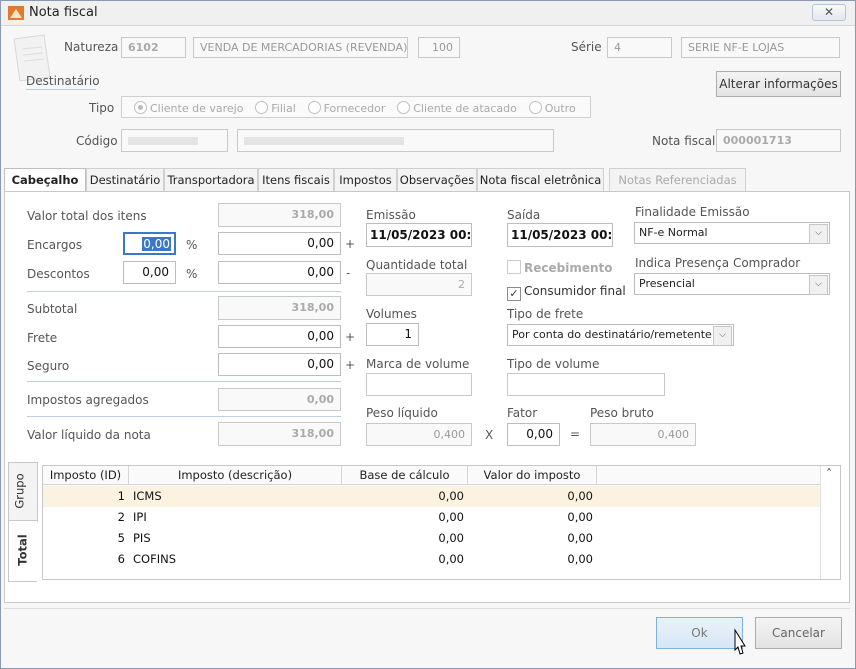 The height and width of the screenshot is (669, 856). I want to click on encargos-percent-value: 0,00, so click(156, 244).